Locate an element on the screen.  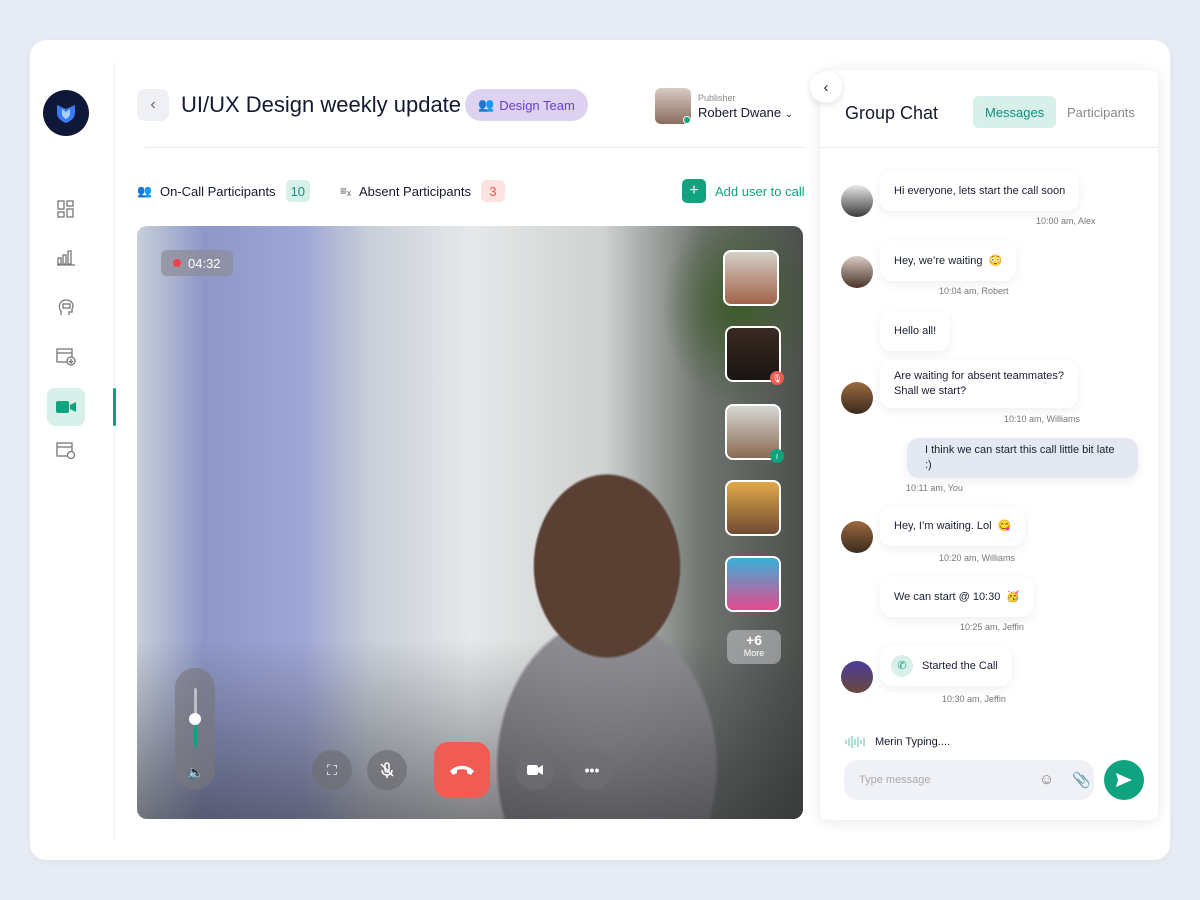
chevron-left-icon: ‹ is located at coordinates (153, 104).